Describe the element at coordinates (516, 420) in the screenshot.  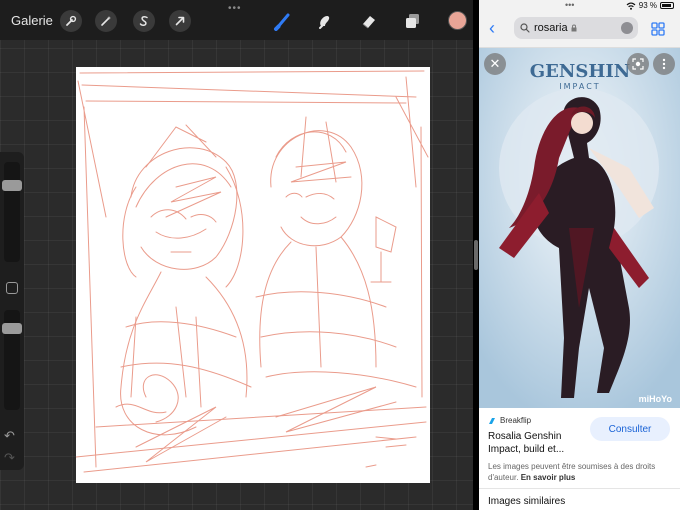
I see `source-name: Breakflip` at that location.